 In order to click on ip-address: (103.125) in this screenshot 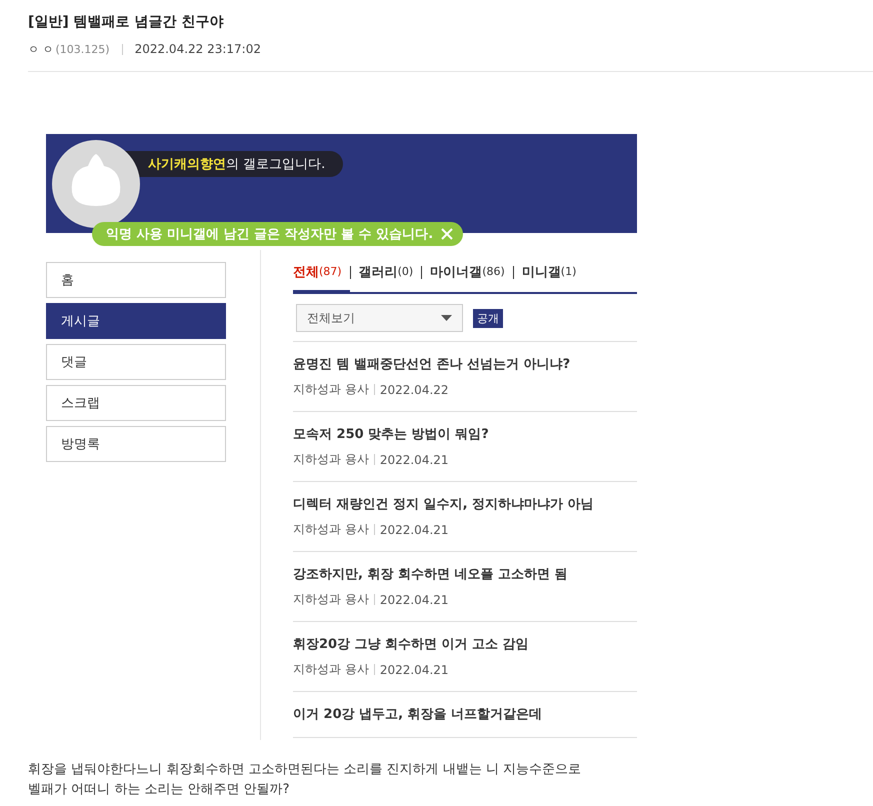, I will do `click(83, 49)`.